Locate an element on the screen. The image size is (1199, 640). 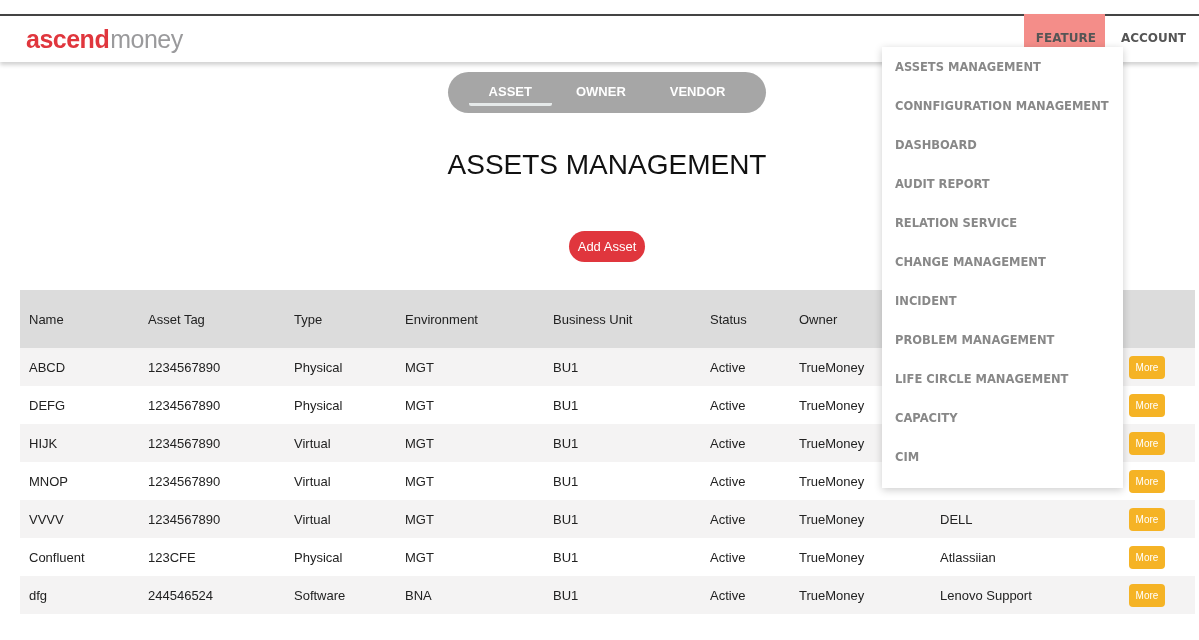
column-header: Name is located at coordinates (46, 319).